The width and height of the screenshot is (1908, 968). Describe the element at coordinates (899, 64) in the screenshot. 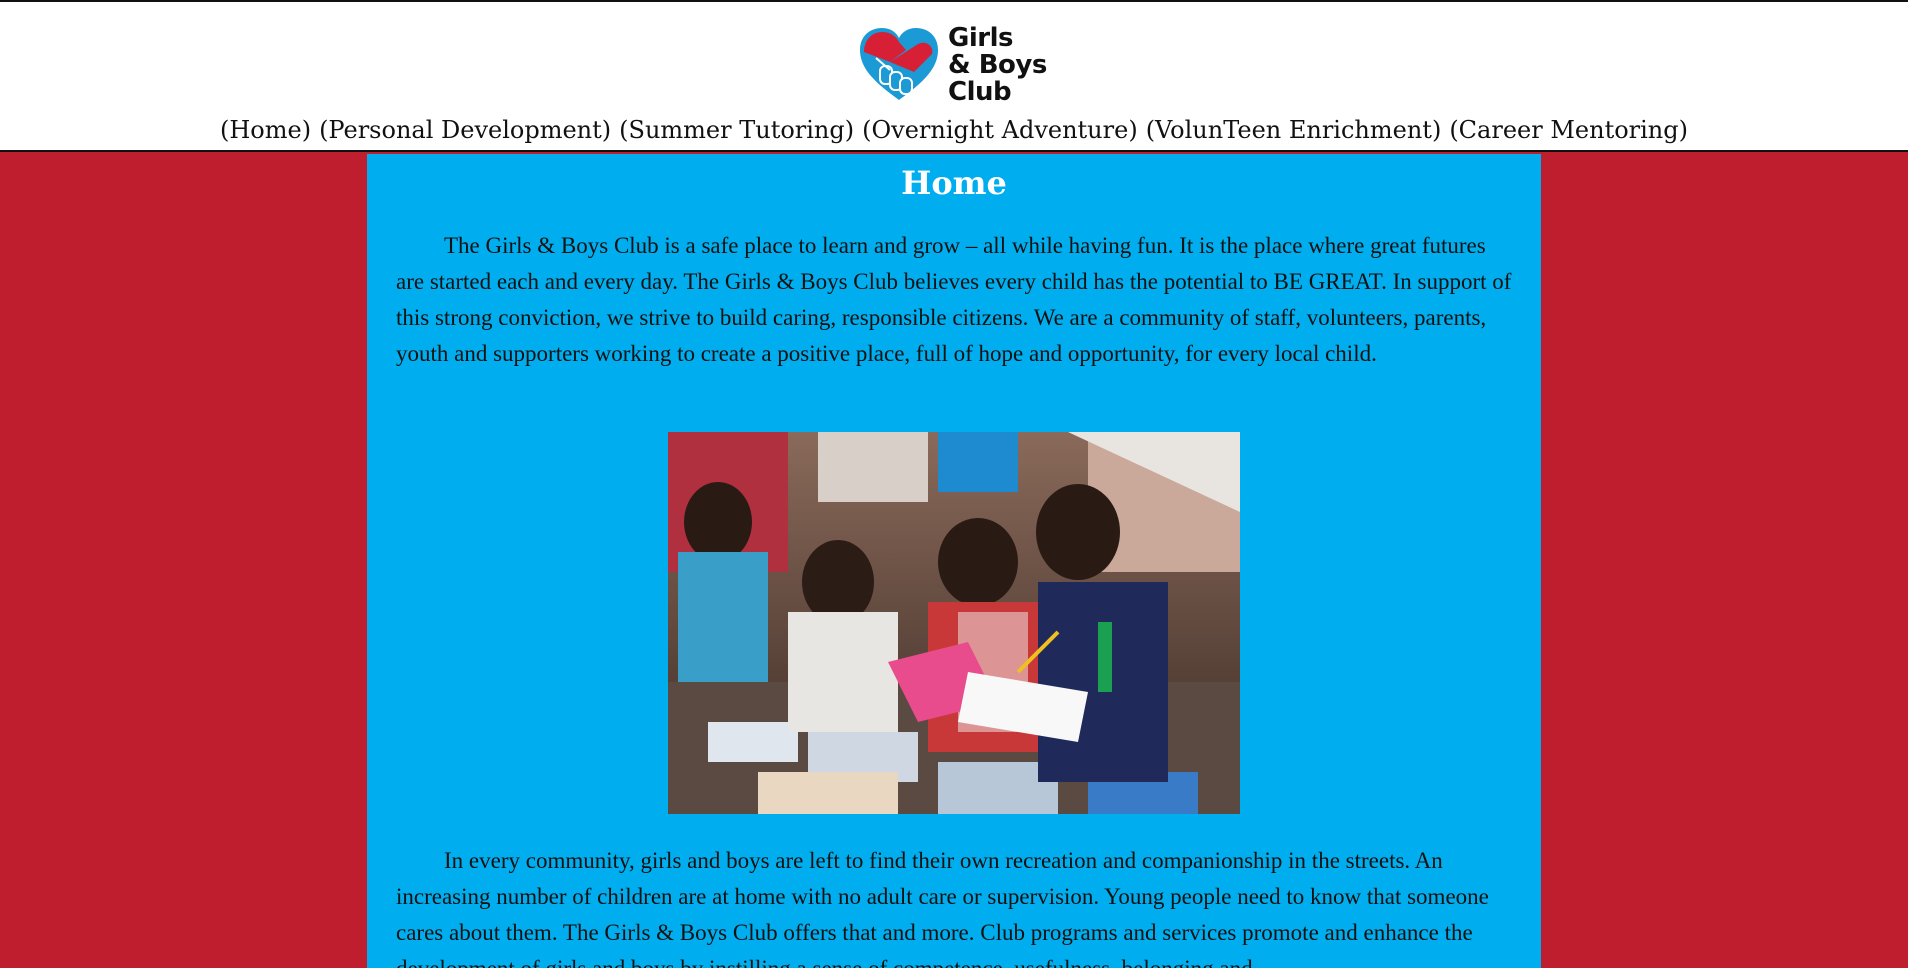

I see `handshake-heart-icon` at that location.